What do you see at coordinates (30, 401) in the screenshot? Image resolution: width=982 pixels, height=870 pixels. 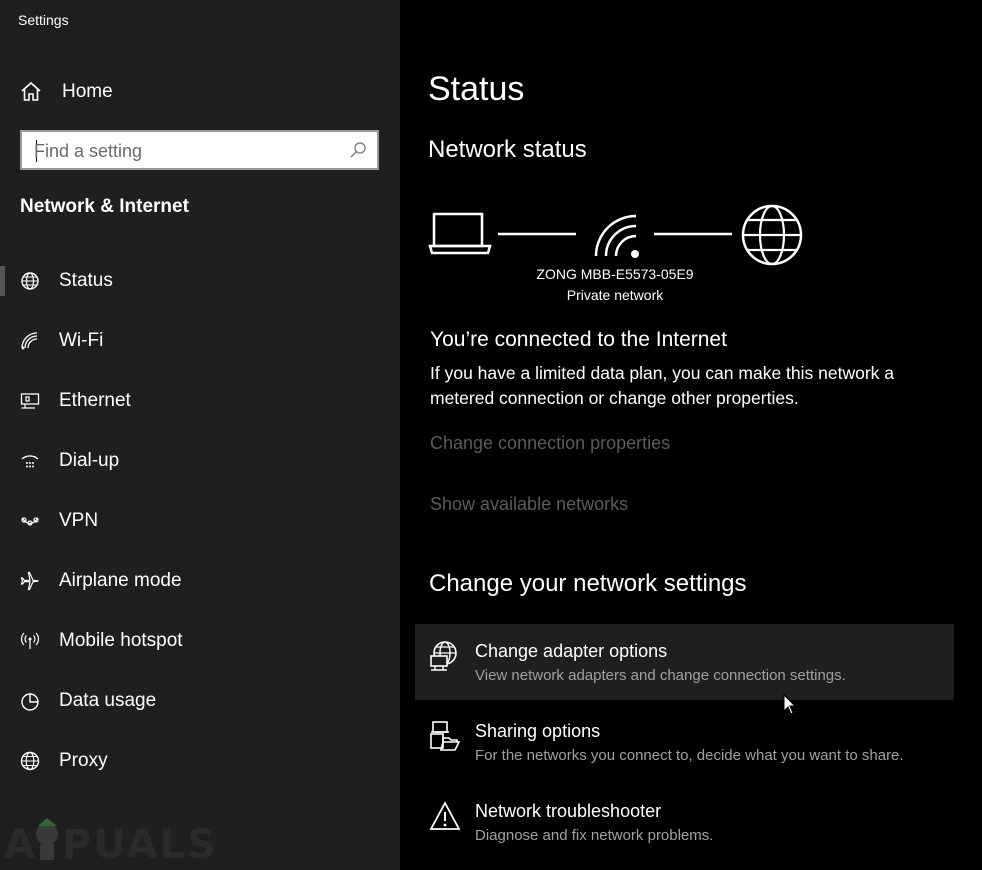 I see `ethernet-icon` at bounding box center [30, 401].